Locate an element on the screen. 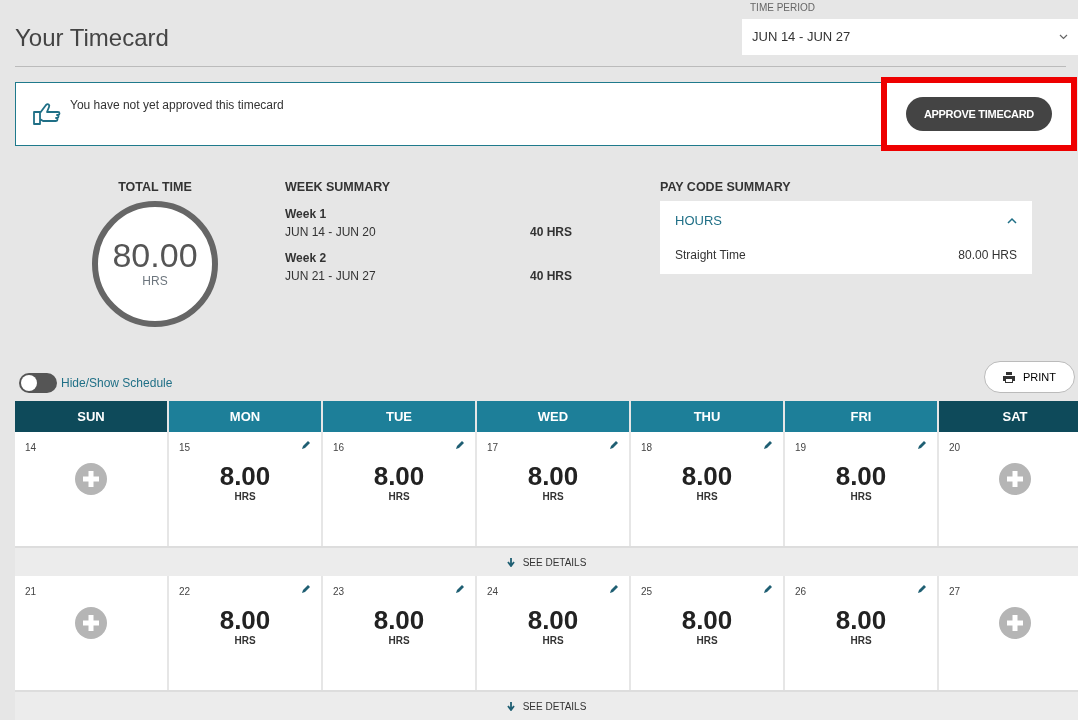 The image size is (1078, 720). date-number: 19 is located at coordinates (801, 448).